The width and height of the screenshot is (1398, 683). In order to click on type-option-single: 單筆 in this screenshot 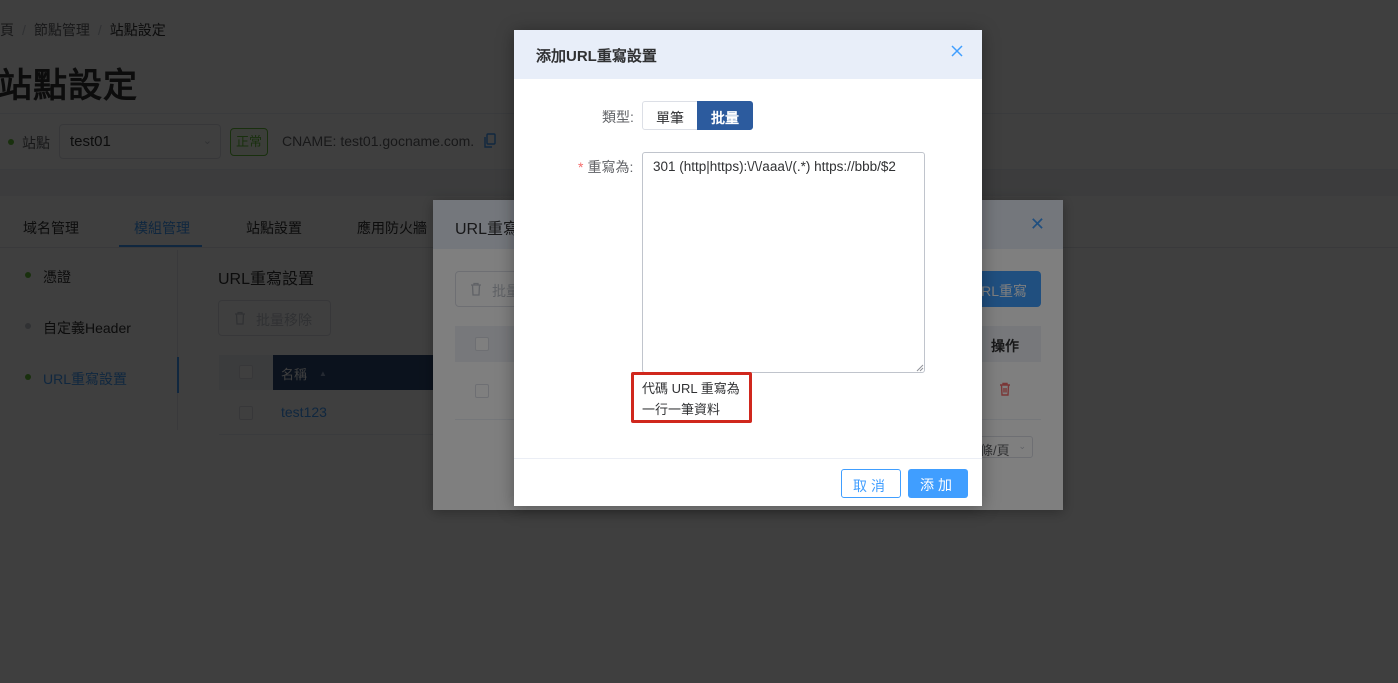, I will do `click(670, 115)`.